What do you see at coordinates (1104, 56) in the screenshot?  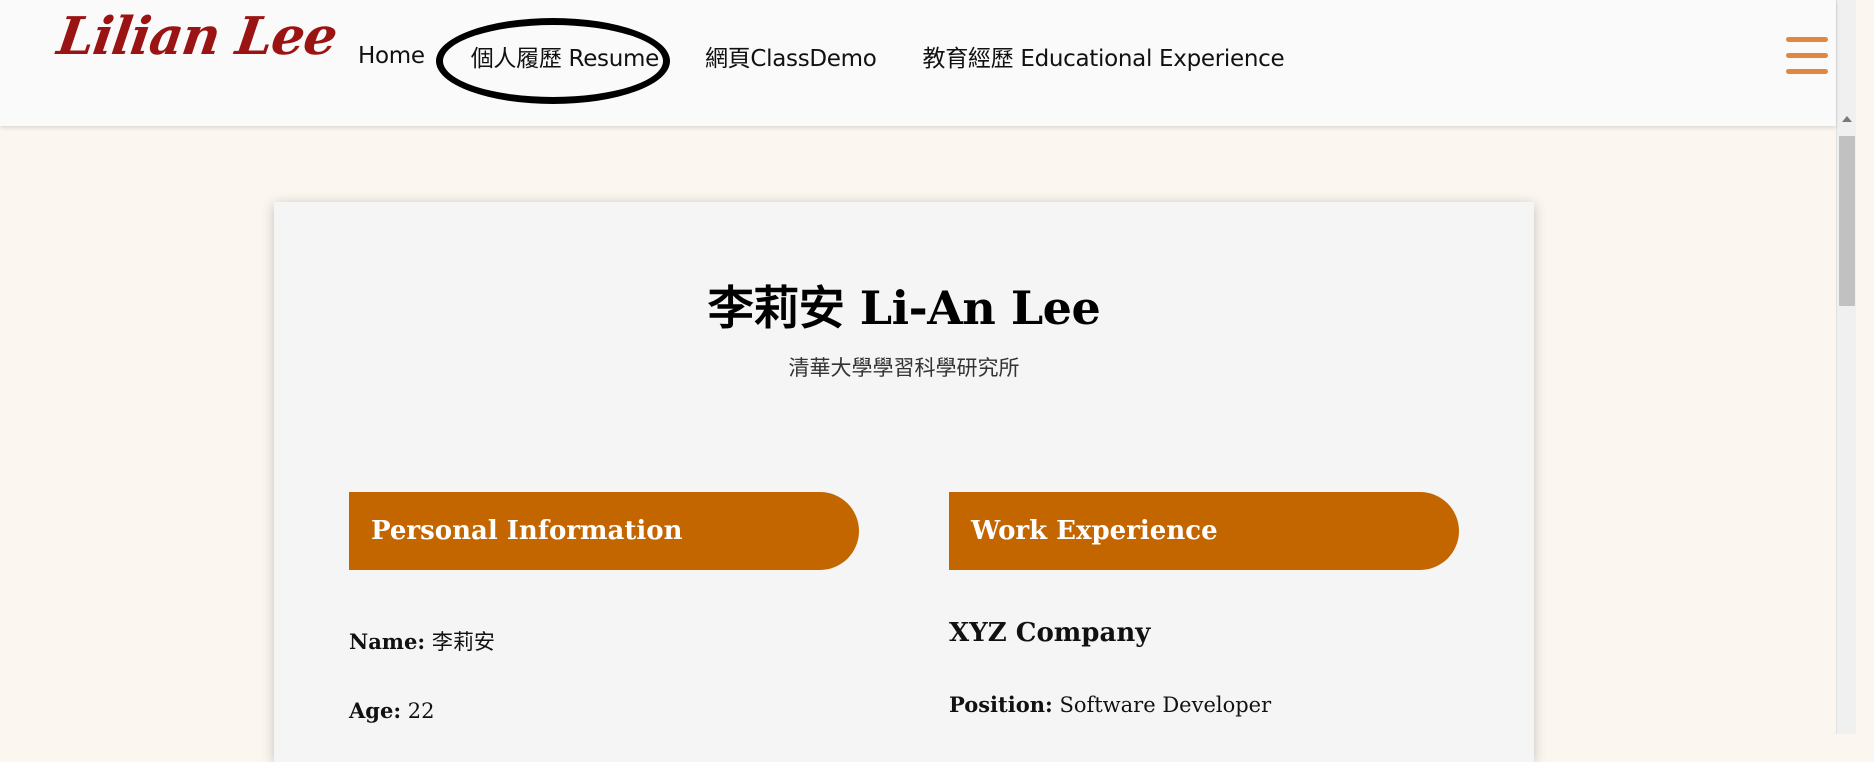 I see `nav-educational-experience: 教育經歷 Educational Experience` at bounding box center [1104, 56].